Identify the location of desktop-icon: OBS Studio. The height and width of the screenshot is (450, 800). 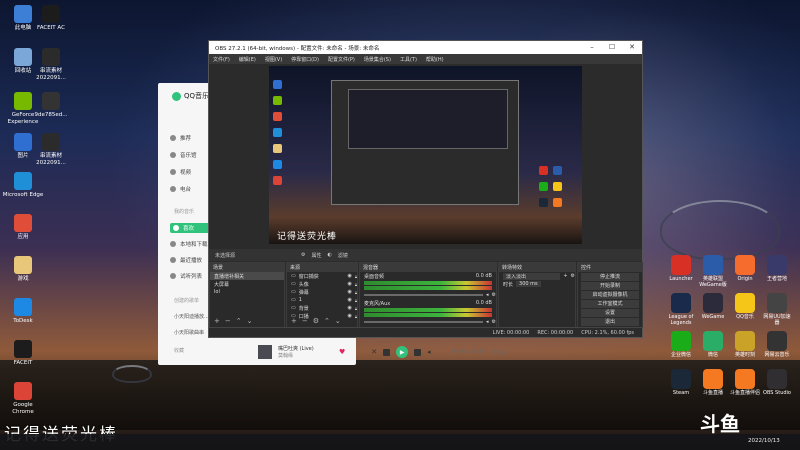
(777, 382).